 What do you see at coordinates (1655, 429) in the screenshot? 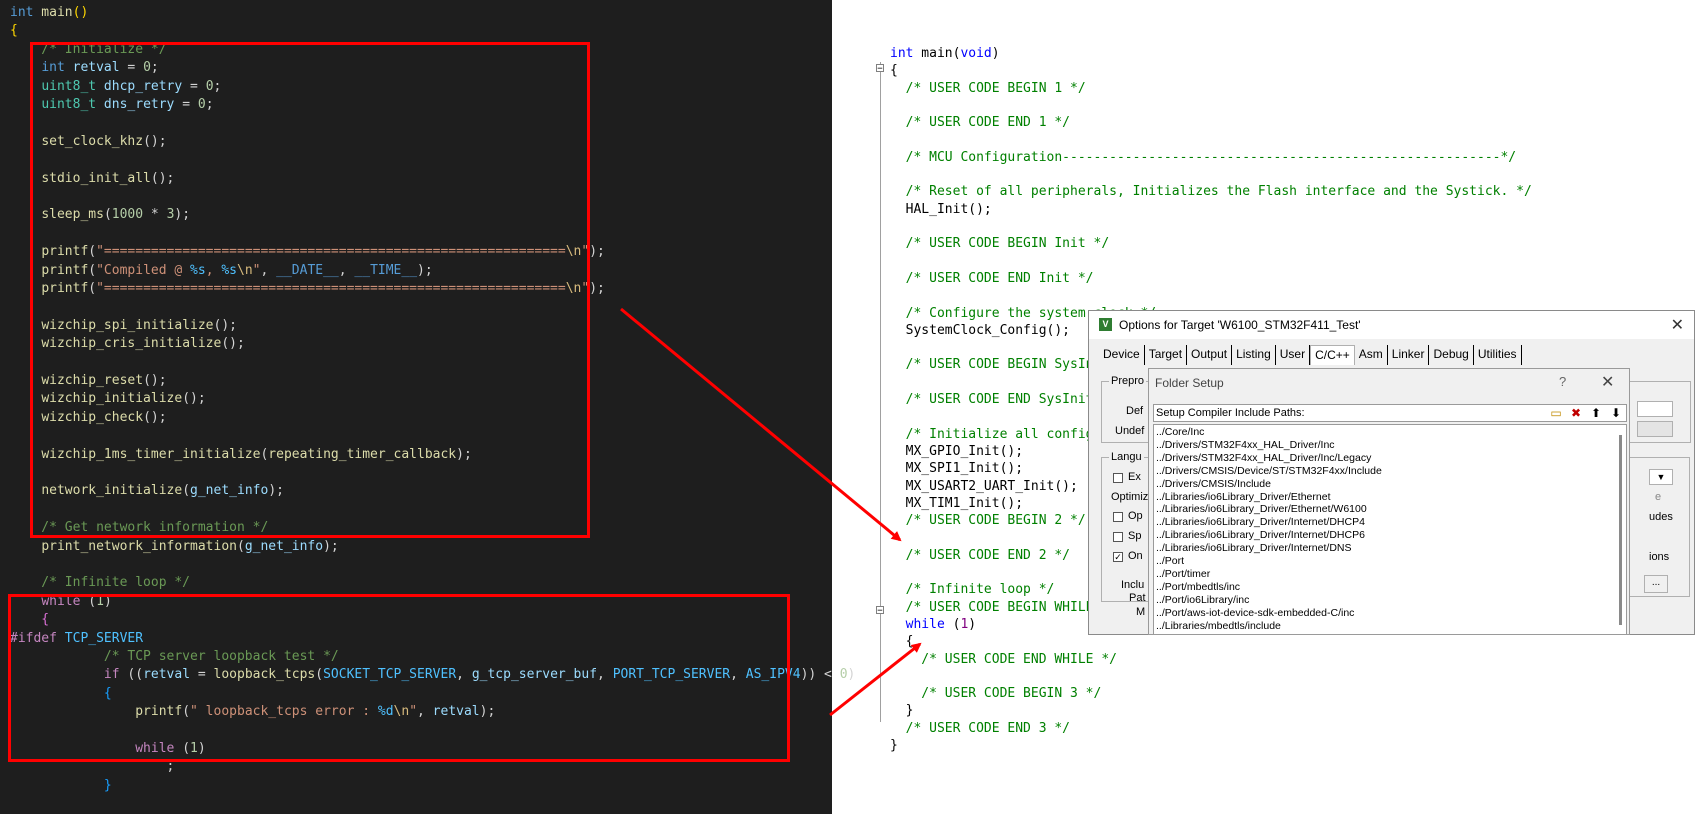
I see `undefine-input` at bounding box center [1655, 429].